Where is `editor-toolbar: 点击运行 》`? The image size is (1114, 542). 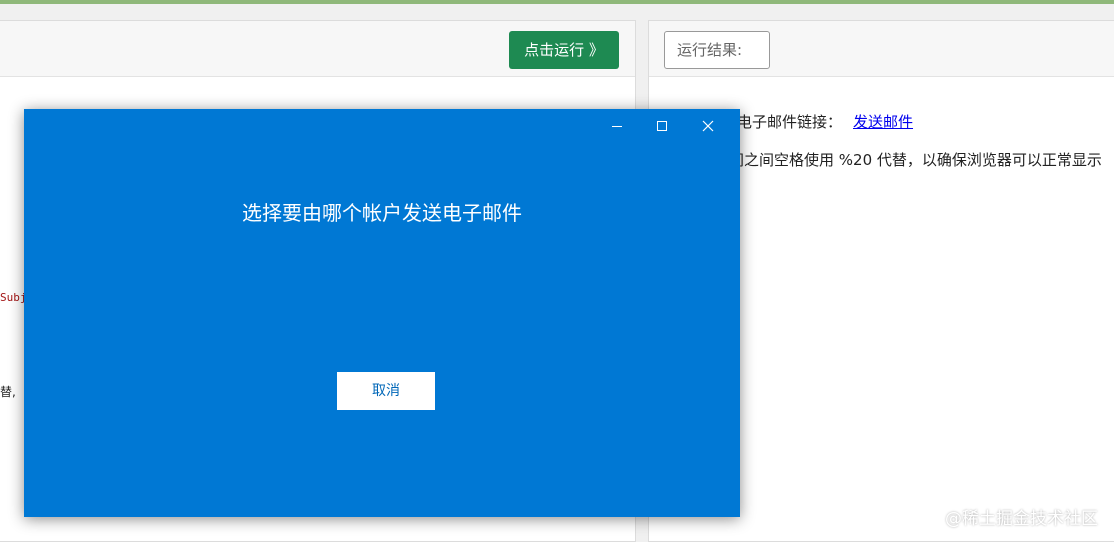 editor-toolbar: 点击运行 》 is located at coordinates (317, 49).